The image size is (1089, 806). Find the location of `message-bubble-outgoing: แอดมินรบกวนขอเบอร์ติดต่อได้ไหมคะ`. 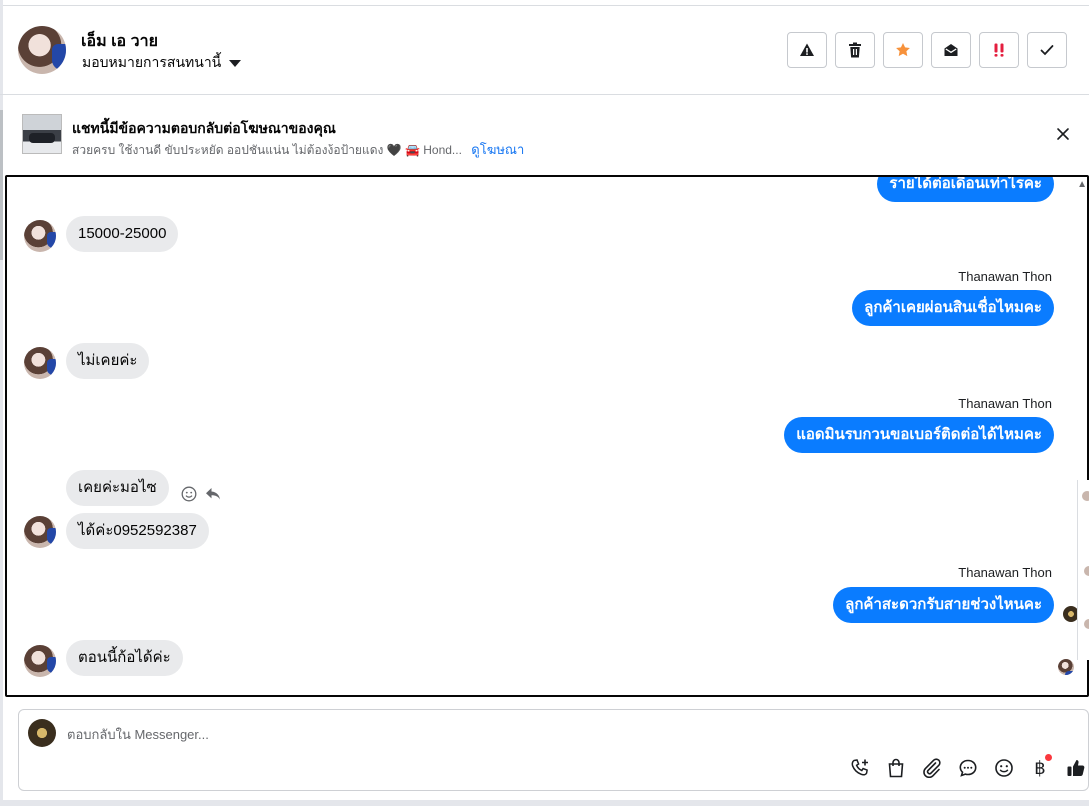

message-bubble-outgoing: แอดมินรบกวนขอเบอร์ติดต่อได้ไหมคะ is located at coordinates (919, 435).